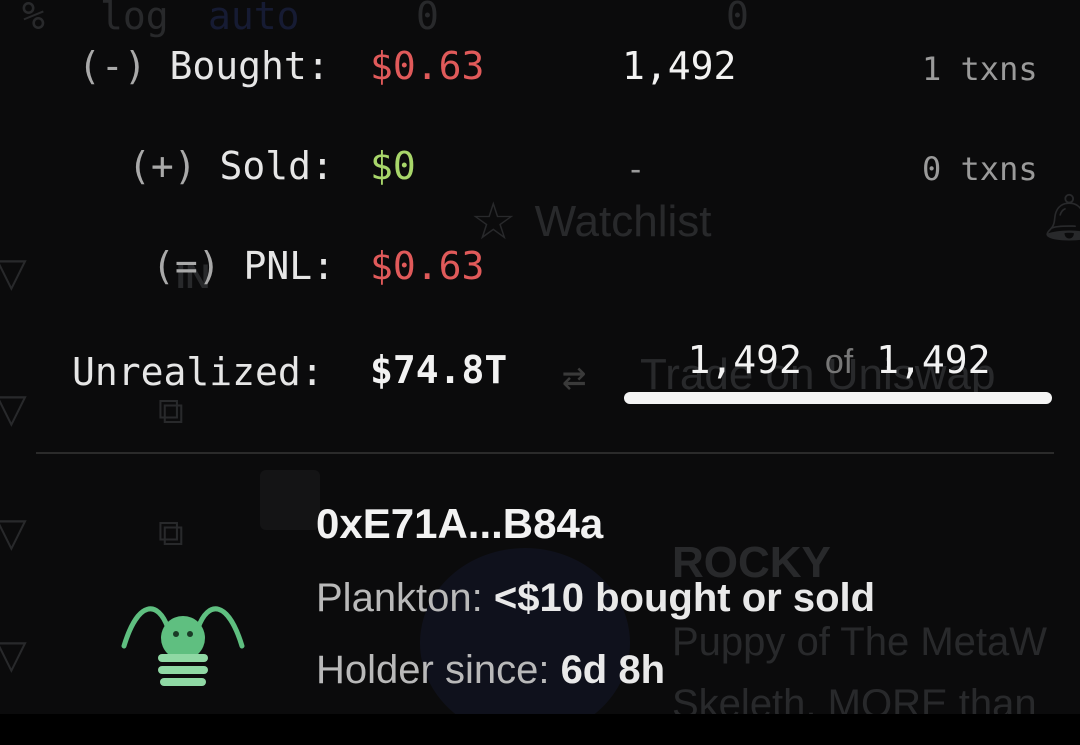  What do you see at coordinates (399, 598) in the screenshot?
I see `tier-label: Plankton:` at bounding box center [399, 598].